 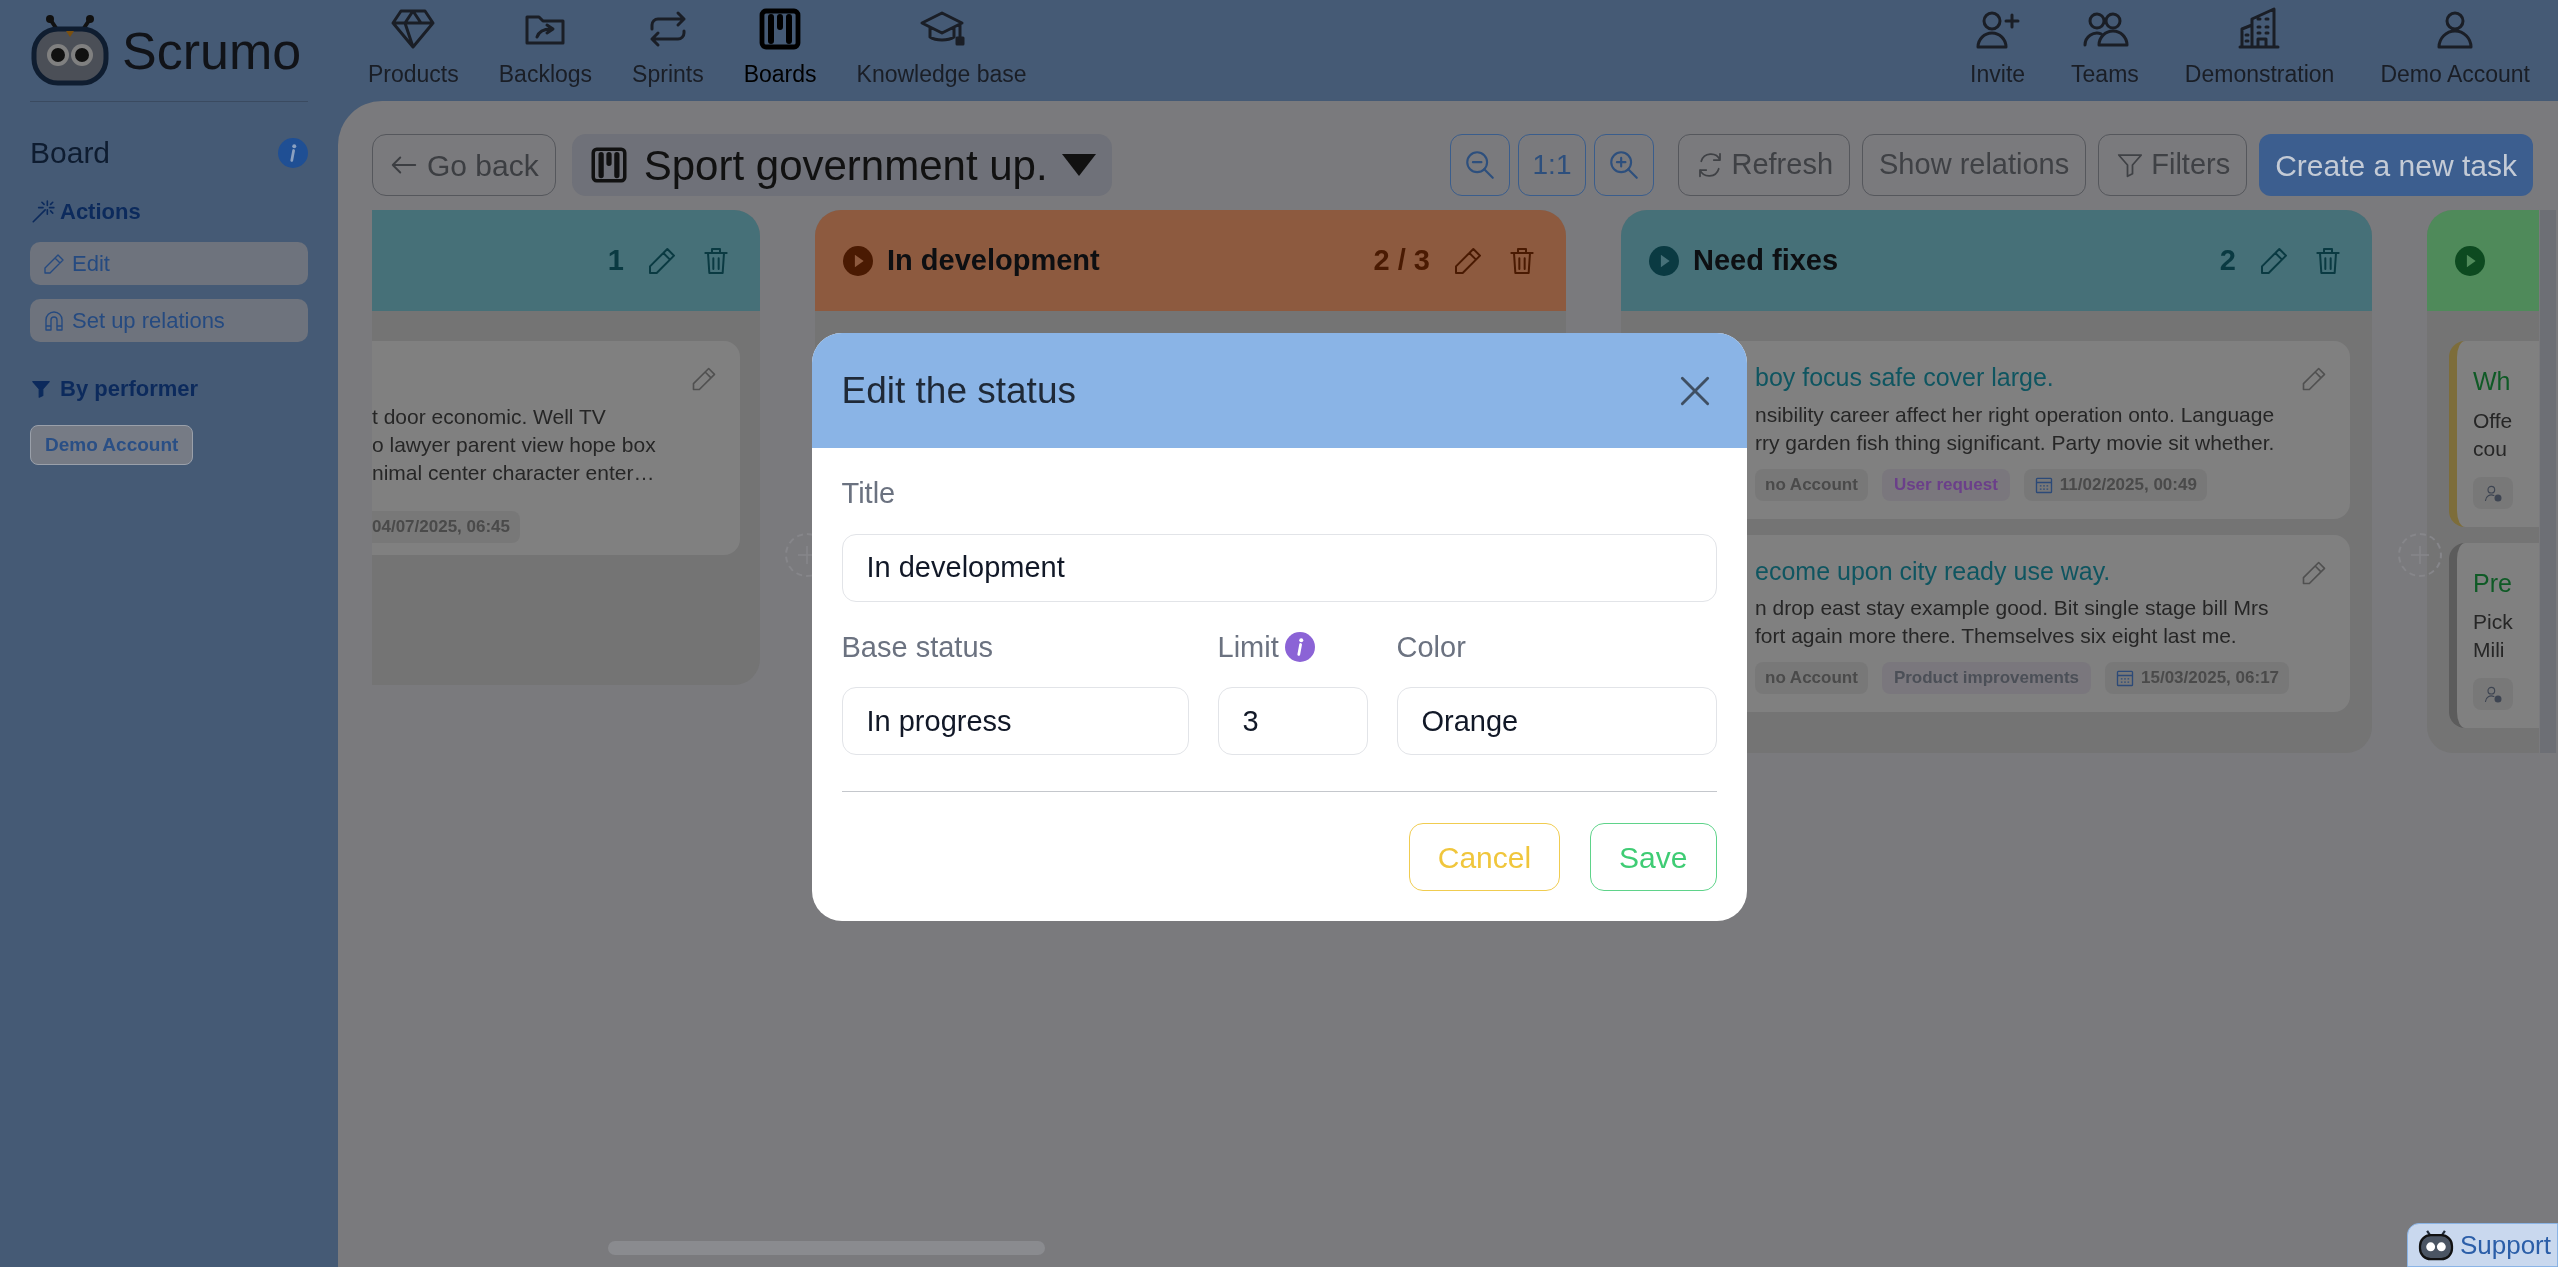 I want to click on action-button: Edit, so click(x=169, y=263).